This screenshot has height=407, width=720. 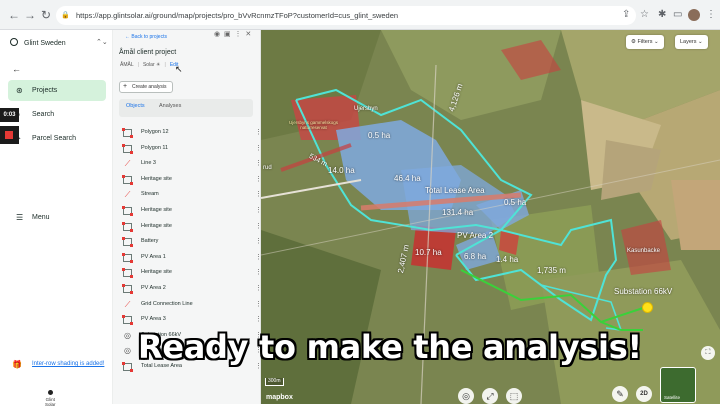 I want to click on list-item-label: Line 3, so click(x=148, y=163).